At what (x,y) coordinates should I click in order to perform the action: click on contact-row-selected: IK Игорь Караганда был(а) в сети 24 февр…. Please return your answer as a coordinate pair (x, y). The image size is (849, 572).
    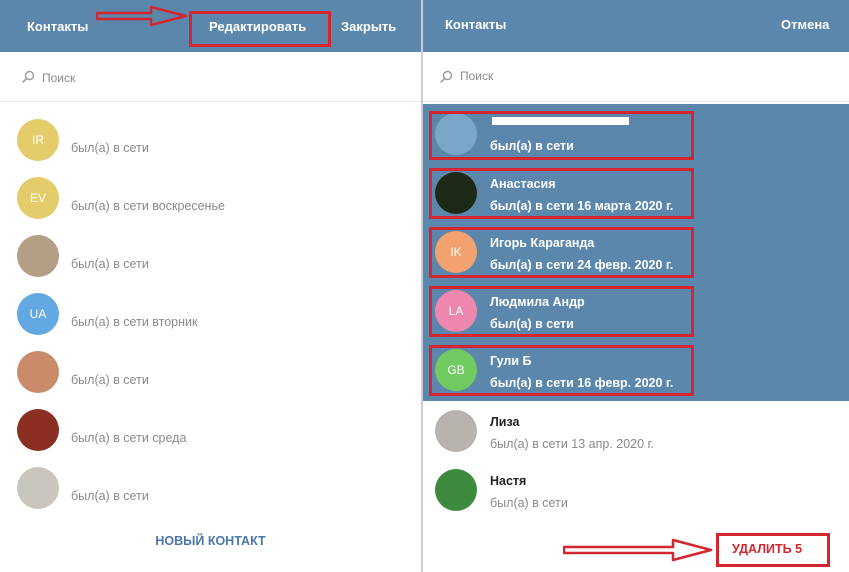
    Looking at the image, I should click on (636, 251).